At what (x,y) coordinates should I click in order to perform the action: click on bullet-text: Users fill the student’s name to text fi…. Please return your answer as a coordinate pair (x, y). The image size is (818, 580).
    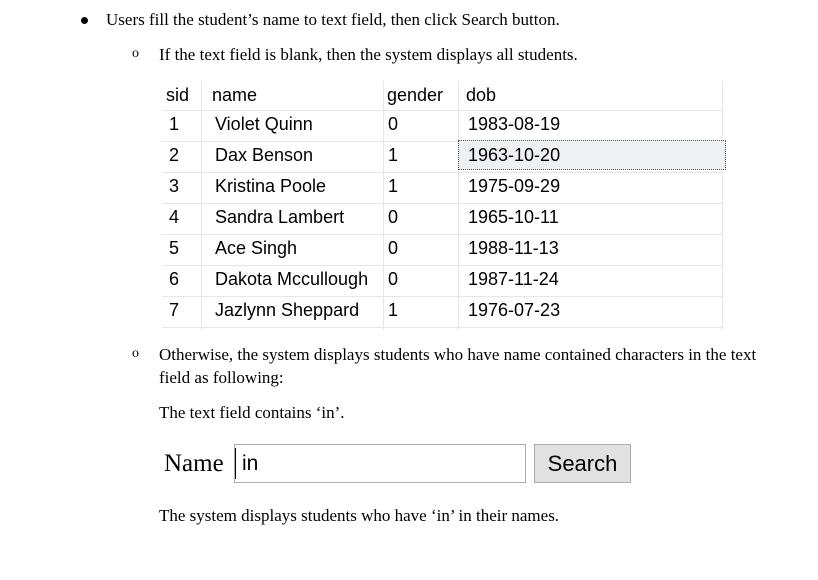
    Looking at the image, I should click on (333, 19).